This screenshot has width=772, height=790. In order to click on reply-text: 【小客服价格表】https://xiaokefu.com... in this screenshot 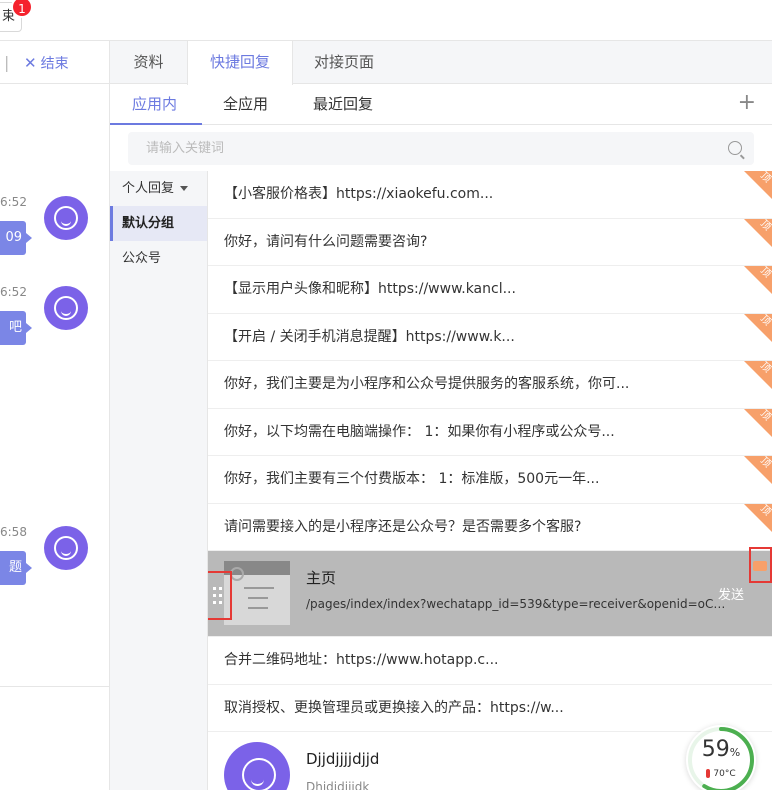, I will do `click(359, 194)`.